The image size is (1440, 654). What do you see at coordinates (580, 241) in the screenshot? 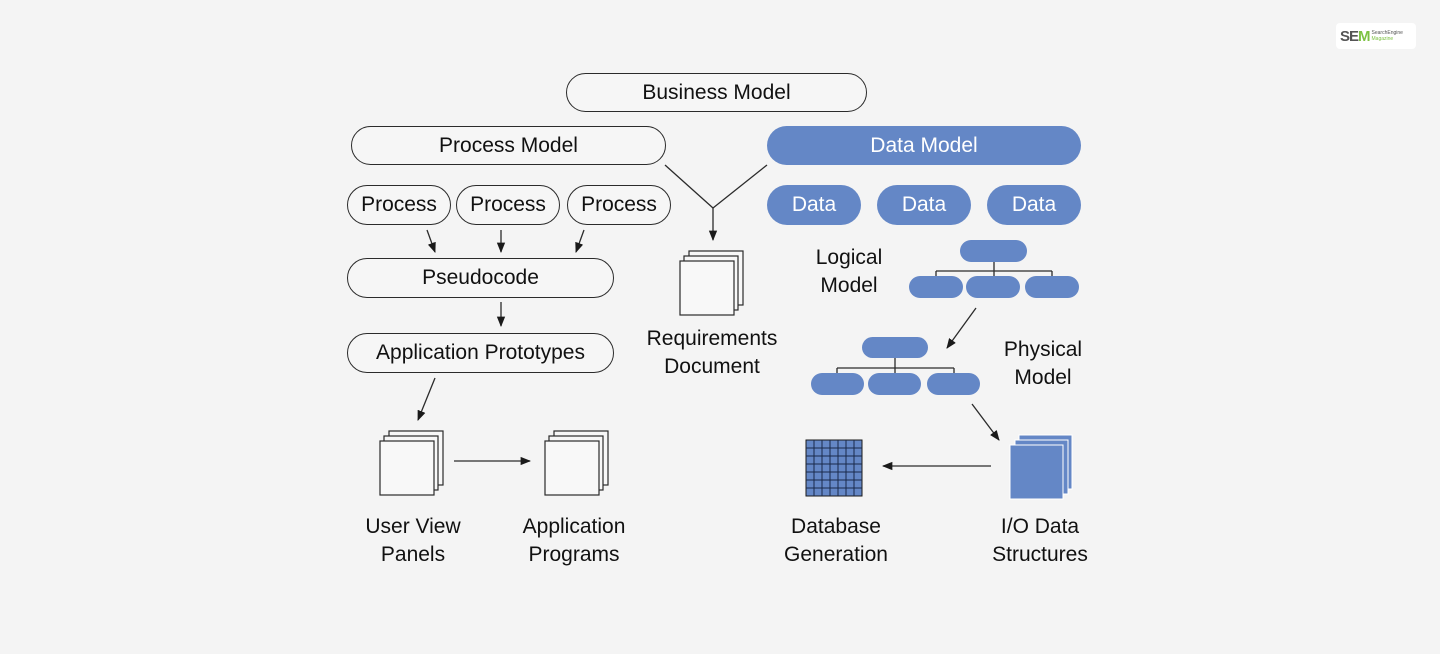
I see `arrow-process3-pseudocode` at bounding box center [580, 241].